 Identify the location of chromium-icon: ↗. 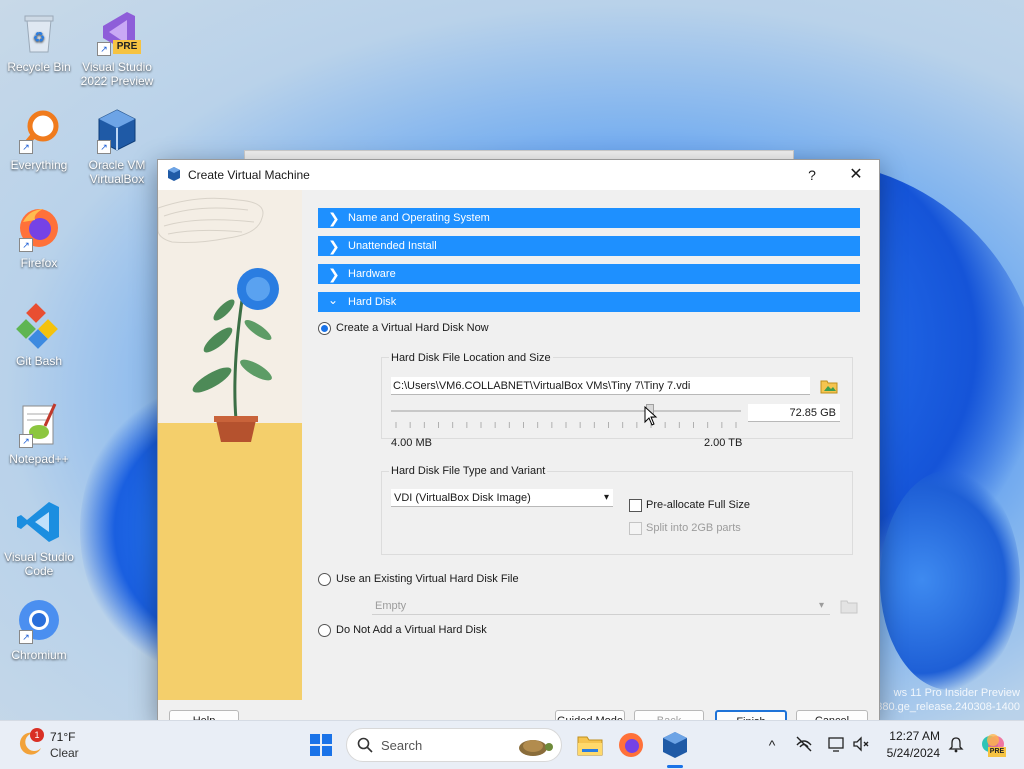
(39, 620).